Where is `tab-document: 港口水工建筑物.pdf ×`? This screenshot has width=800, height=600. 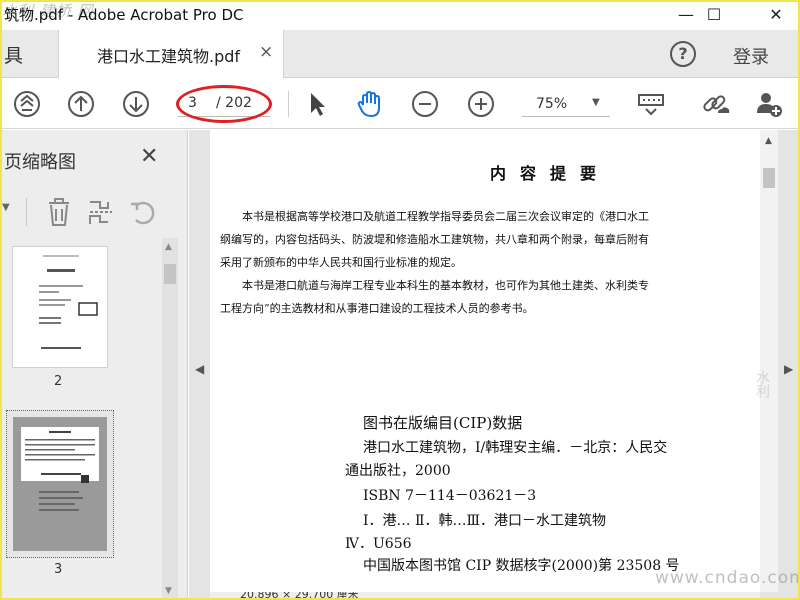
tab-document: 港口水工建筑物.pdf × is located at coordinates (171, 54).